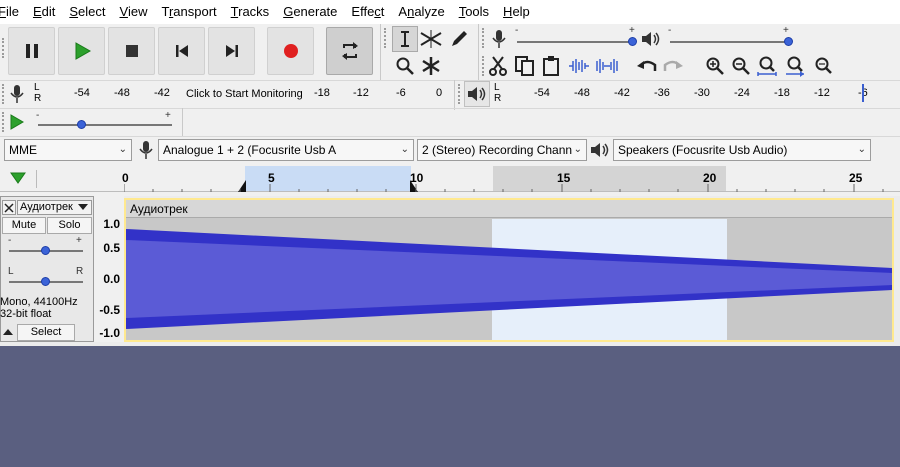  Describe the element at coordinates (310, 12) in the screenshot. I see `menu-generate: Generate` at that location.